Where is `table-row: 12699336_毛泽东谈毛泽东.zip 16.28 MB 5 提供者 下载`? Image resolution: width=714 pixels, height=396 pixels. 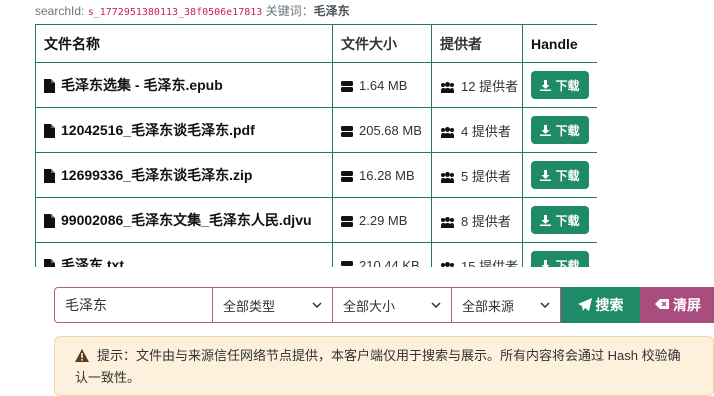 table-row: 12699336_毛泽东谈毛泽东.zip 16.28 MB 5 提供者 下载 is located at coordinates (317, 175).